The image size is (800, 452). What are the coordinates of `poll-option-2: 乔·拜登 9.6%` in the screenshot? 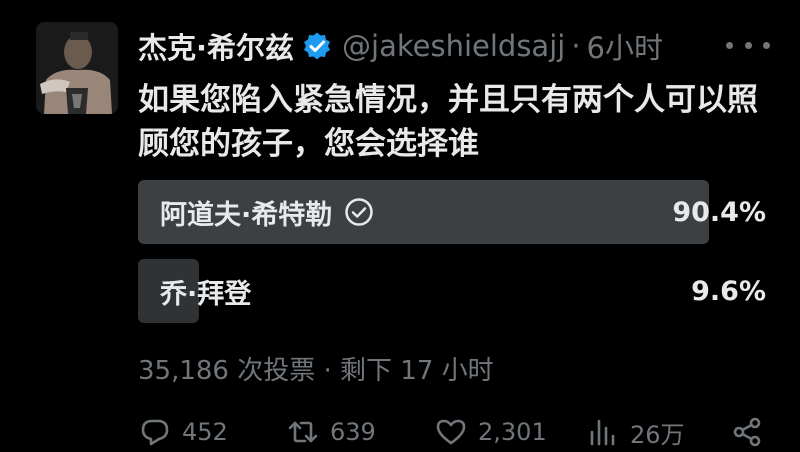 It's located at (454, 291).